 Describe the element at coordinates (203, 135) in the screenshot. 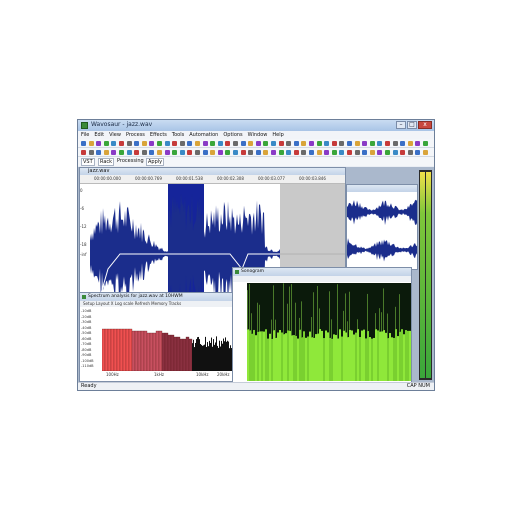

I see `menu-automation: Automation` at that location.